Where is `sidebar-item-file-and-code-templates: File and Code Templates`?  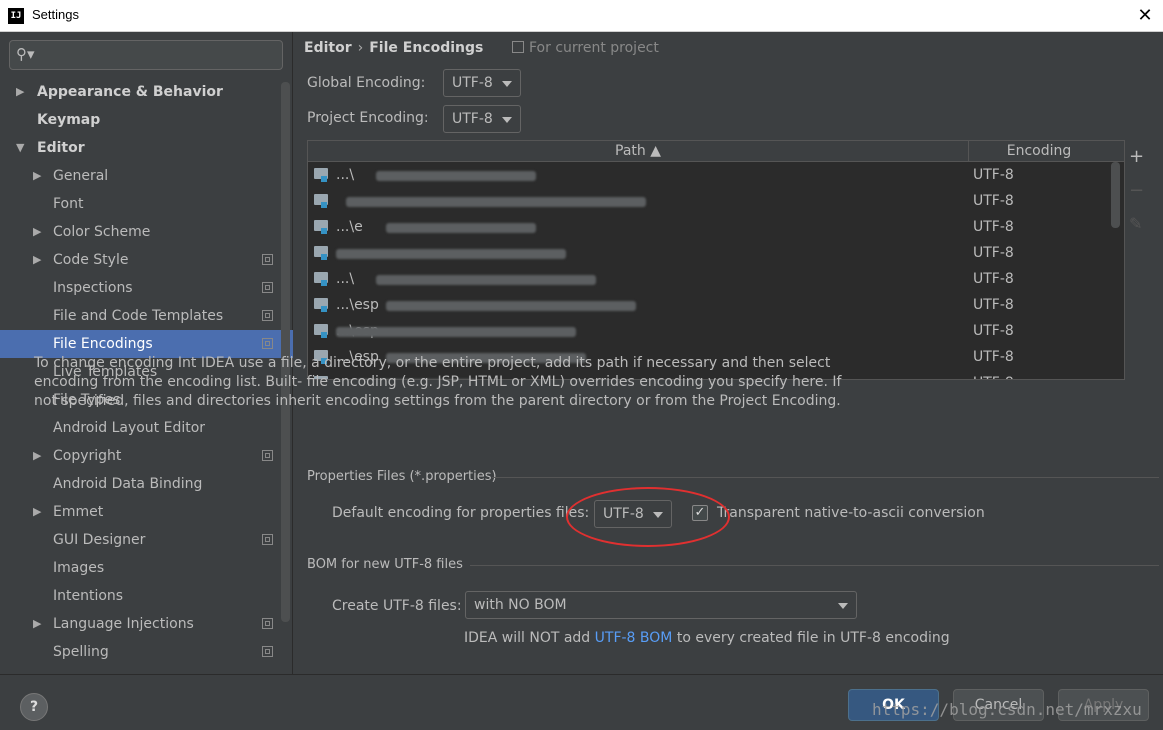
sidebar-item-file-and-code-templates: File and Code Templates is located at coordinates (146, 316).